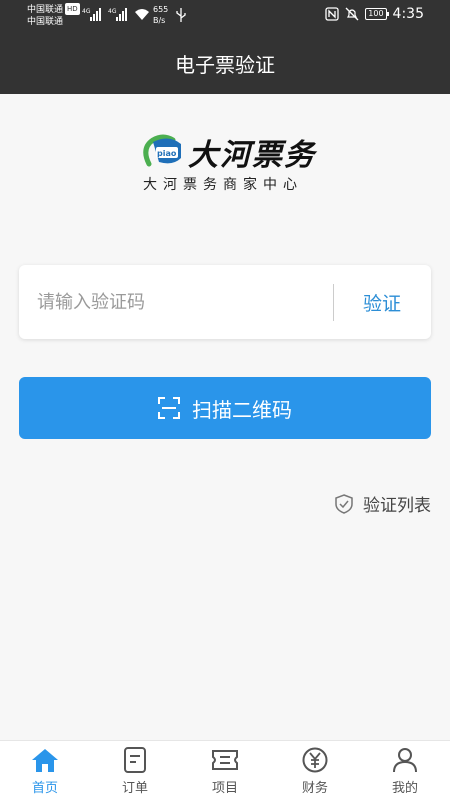 The image size is (450, 800). What do you see at coordinates (382, 302) in the screenshot?
I see `verify-button: 验证` at bounding box center [382, 302].